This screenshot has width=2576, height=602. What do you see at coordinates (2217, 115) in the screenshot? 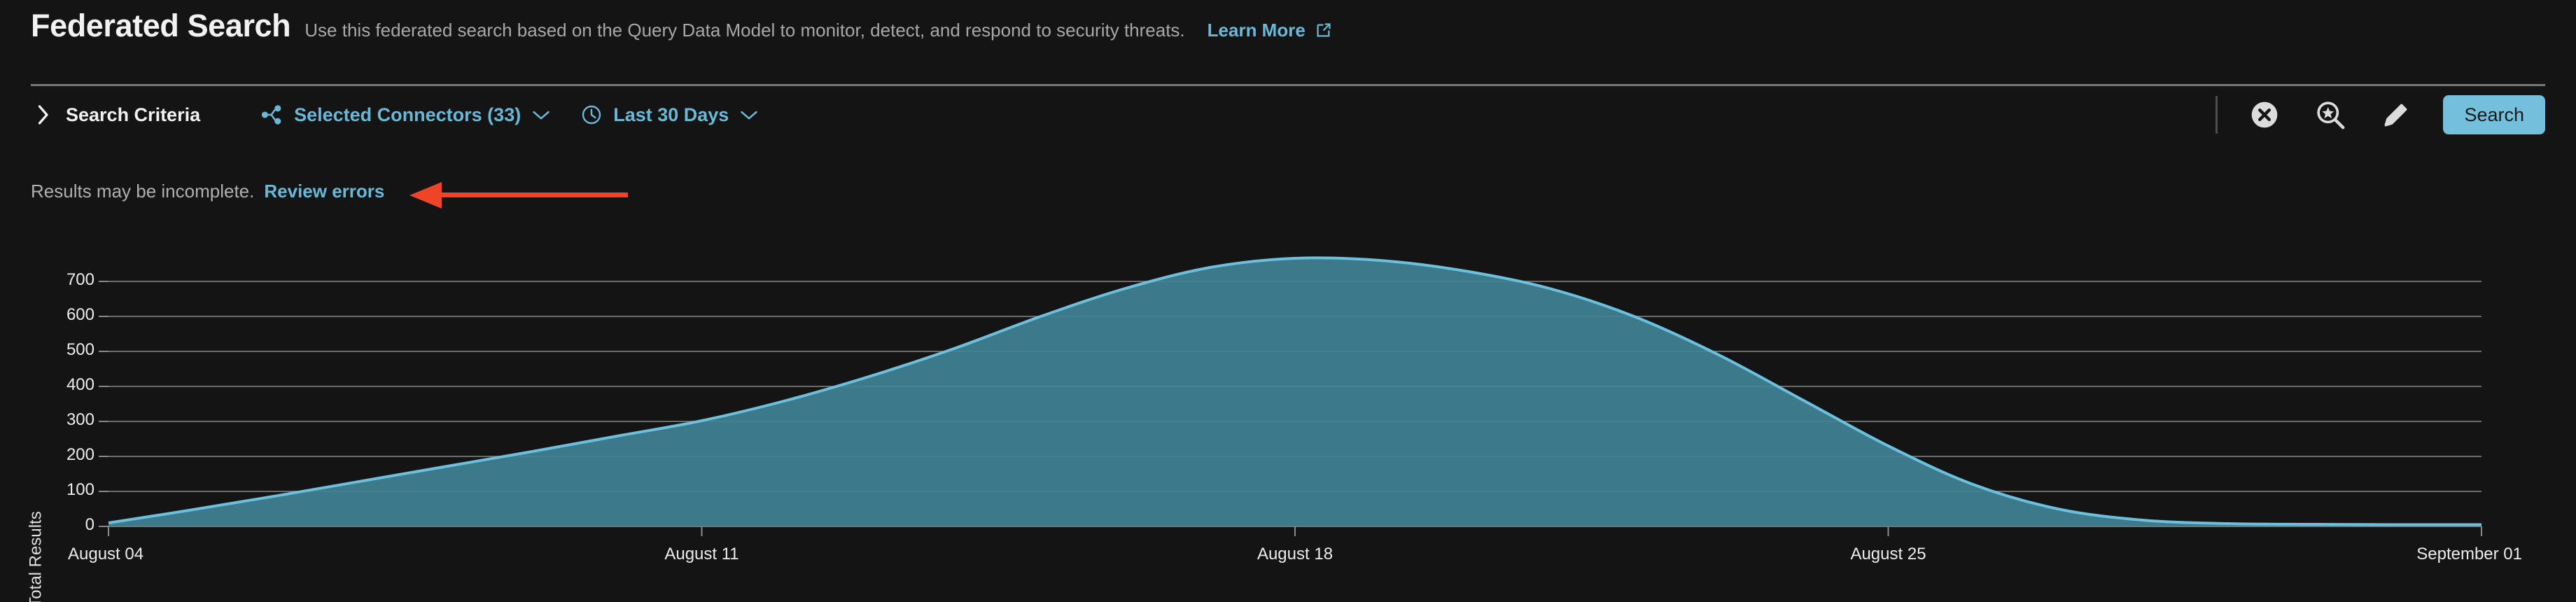
I see `toolbar-divider` at bounding box center [2217, 115].